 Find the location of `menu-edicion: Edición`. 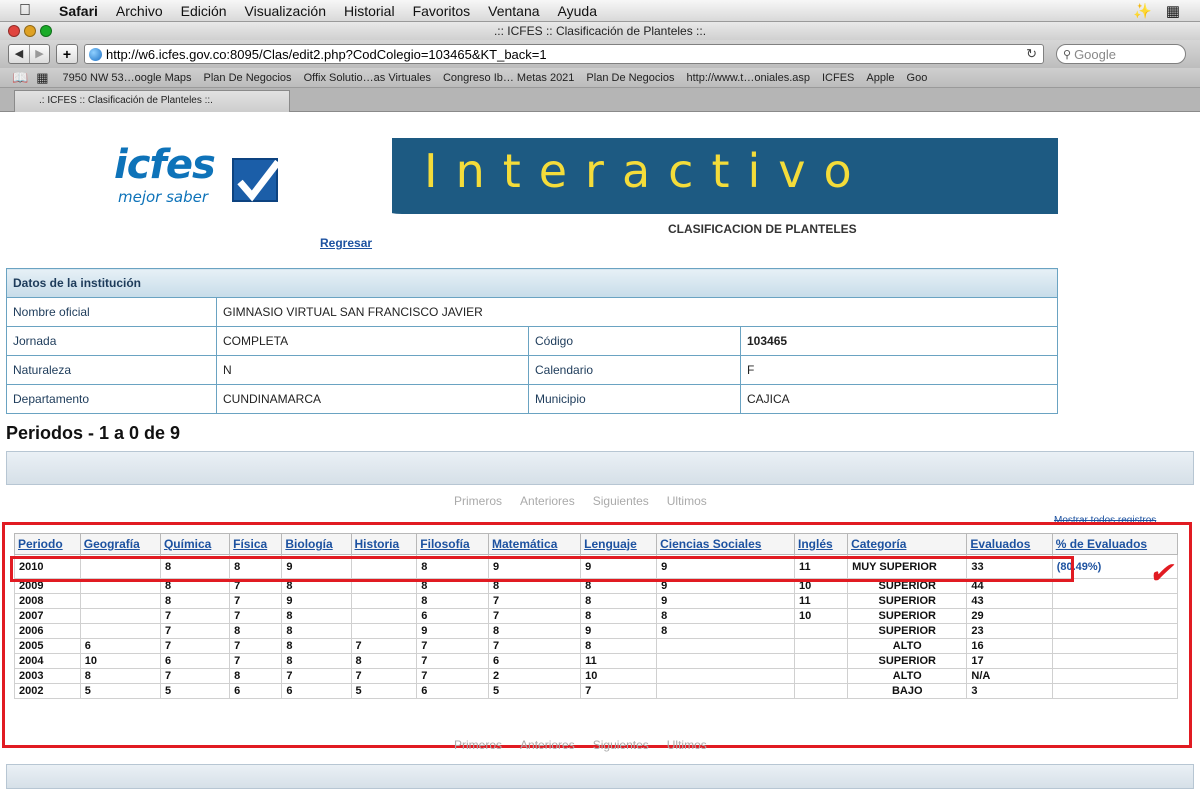

menu-edicion: Edición is located at coordinates (204, 11).